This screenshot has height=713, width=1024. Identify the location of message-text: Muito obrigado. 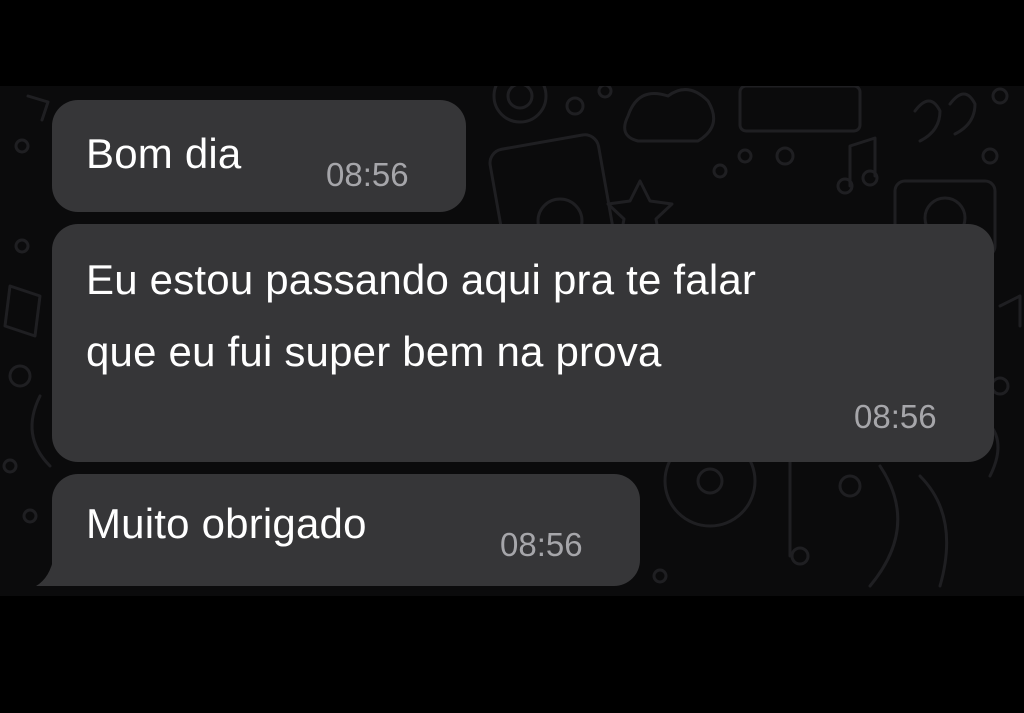
(226, 523).